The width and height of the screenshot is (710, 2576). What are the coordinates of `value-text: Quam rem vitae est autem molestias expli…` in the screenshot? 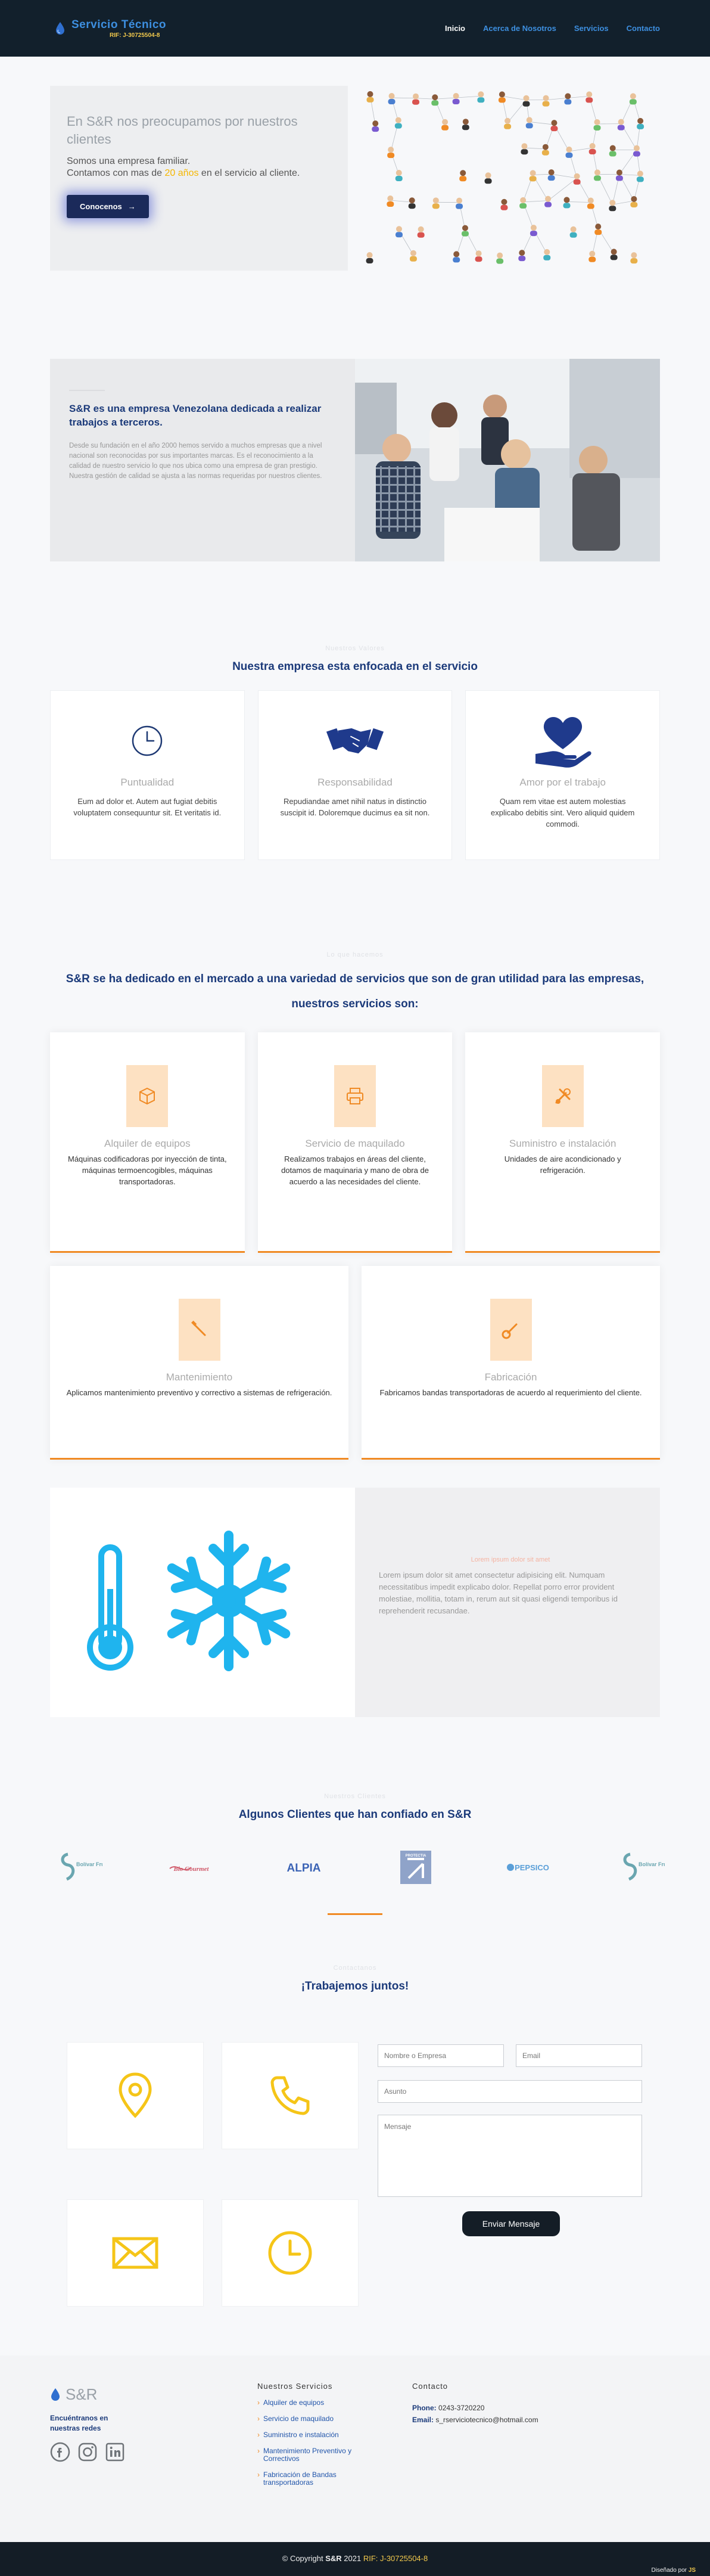 It's located at (562, 813).